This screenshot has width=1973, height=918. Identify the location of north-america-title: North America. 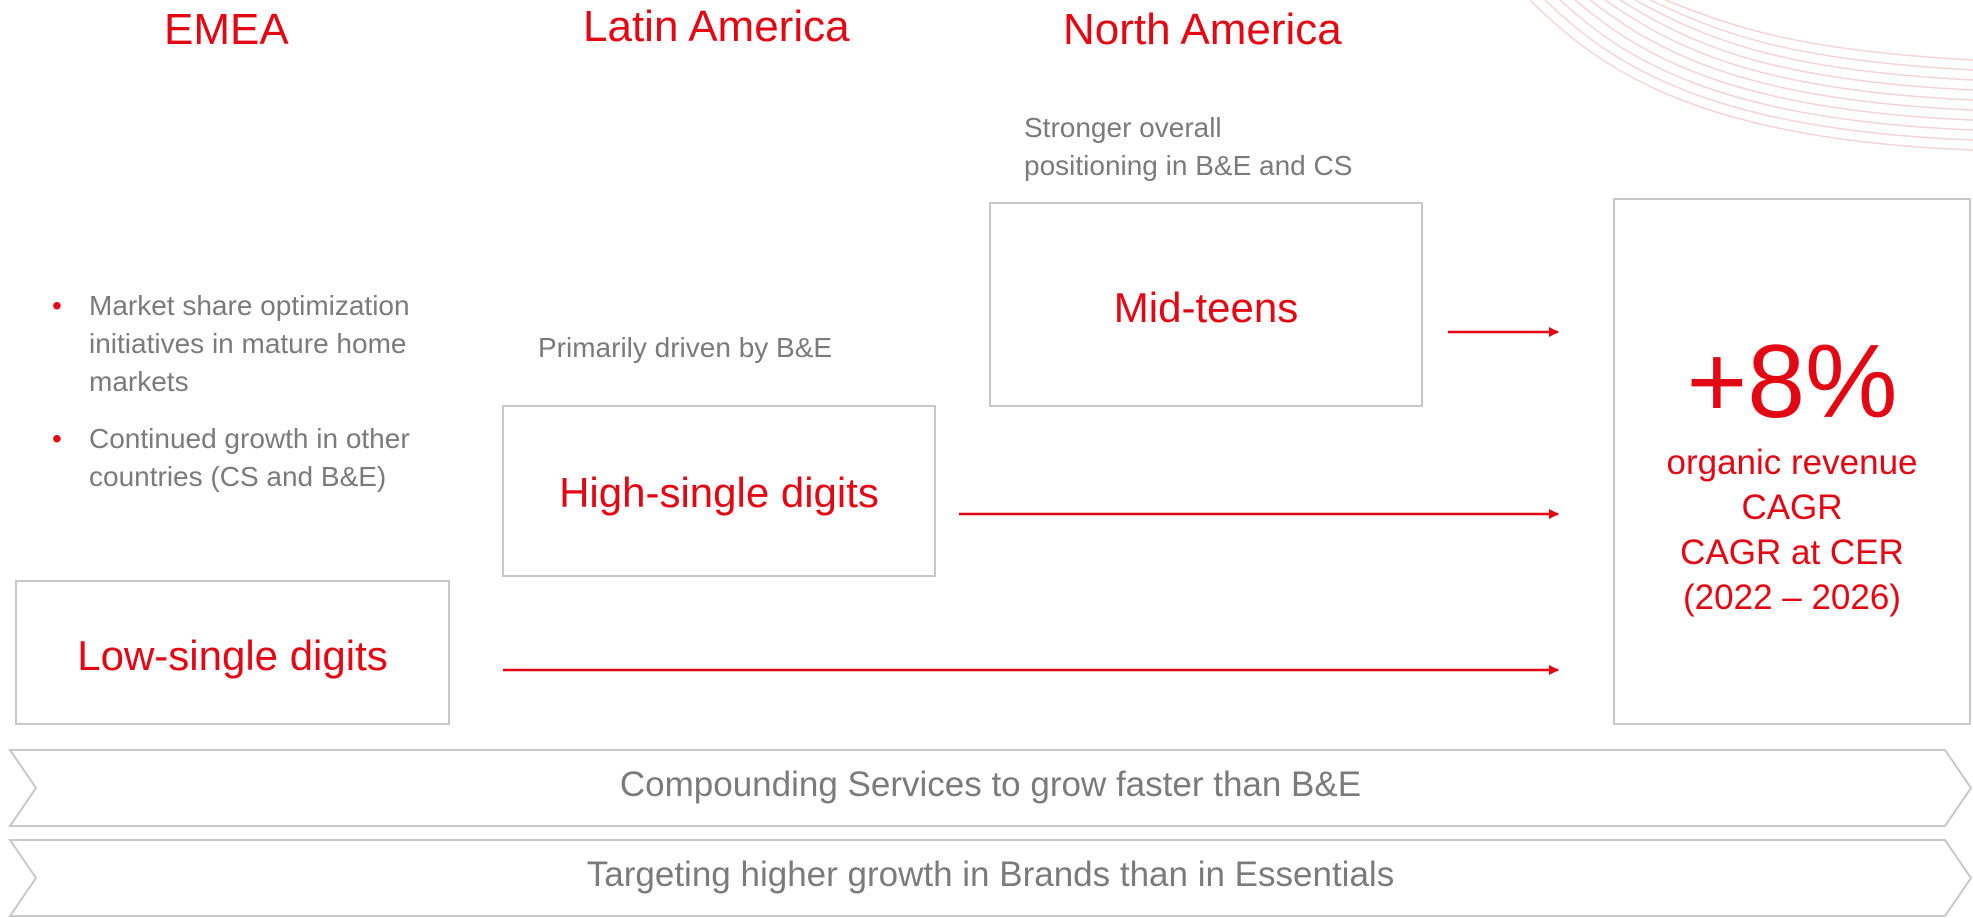
(1202, 29).